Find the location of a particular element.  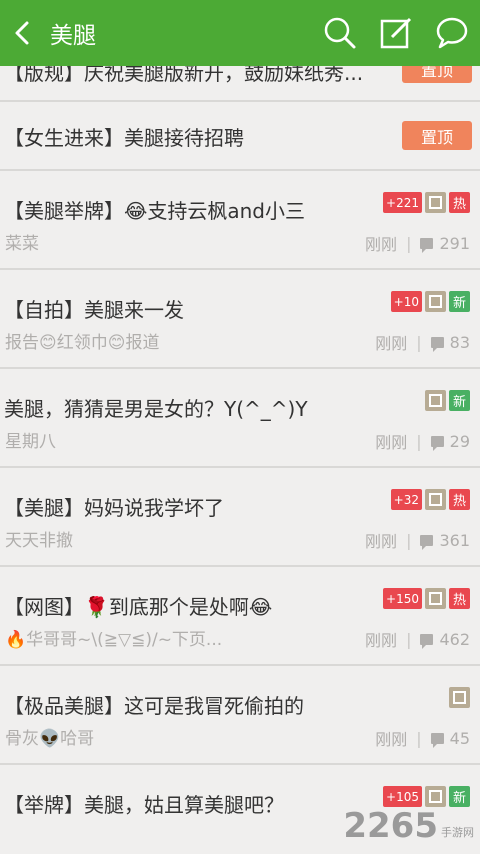

site-watermark-logo: 2265 手游网 is located at coordinates (408, 826).